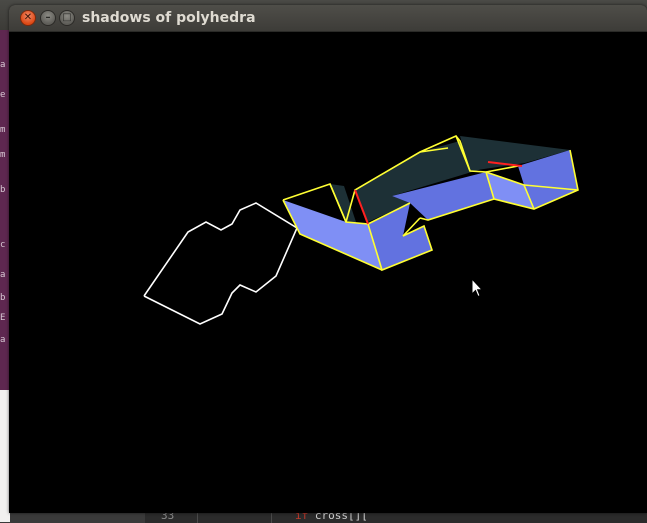 The image size is (647, 523). Describe the element at coordinates (169, 18) in the screenshot. I see `window-title: shadows of polyhedra` at that location.